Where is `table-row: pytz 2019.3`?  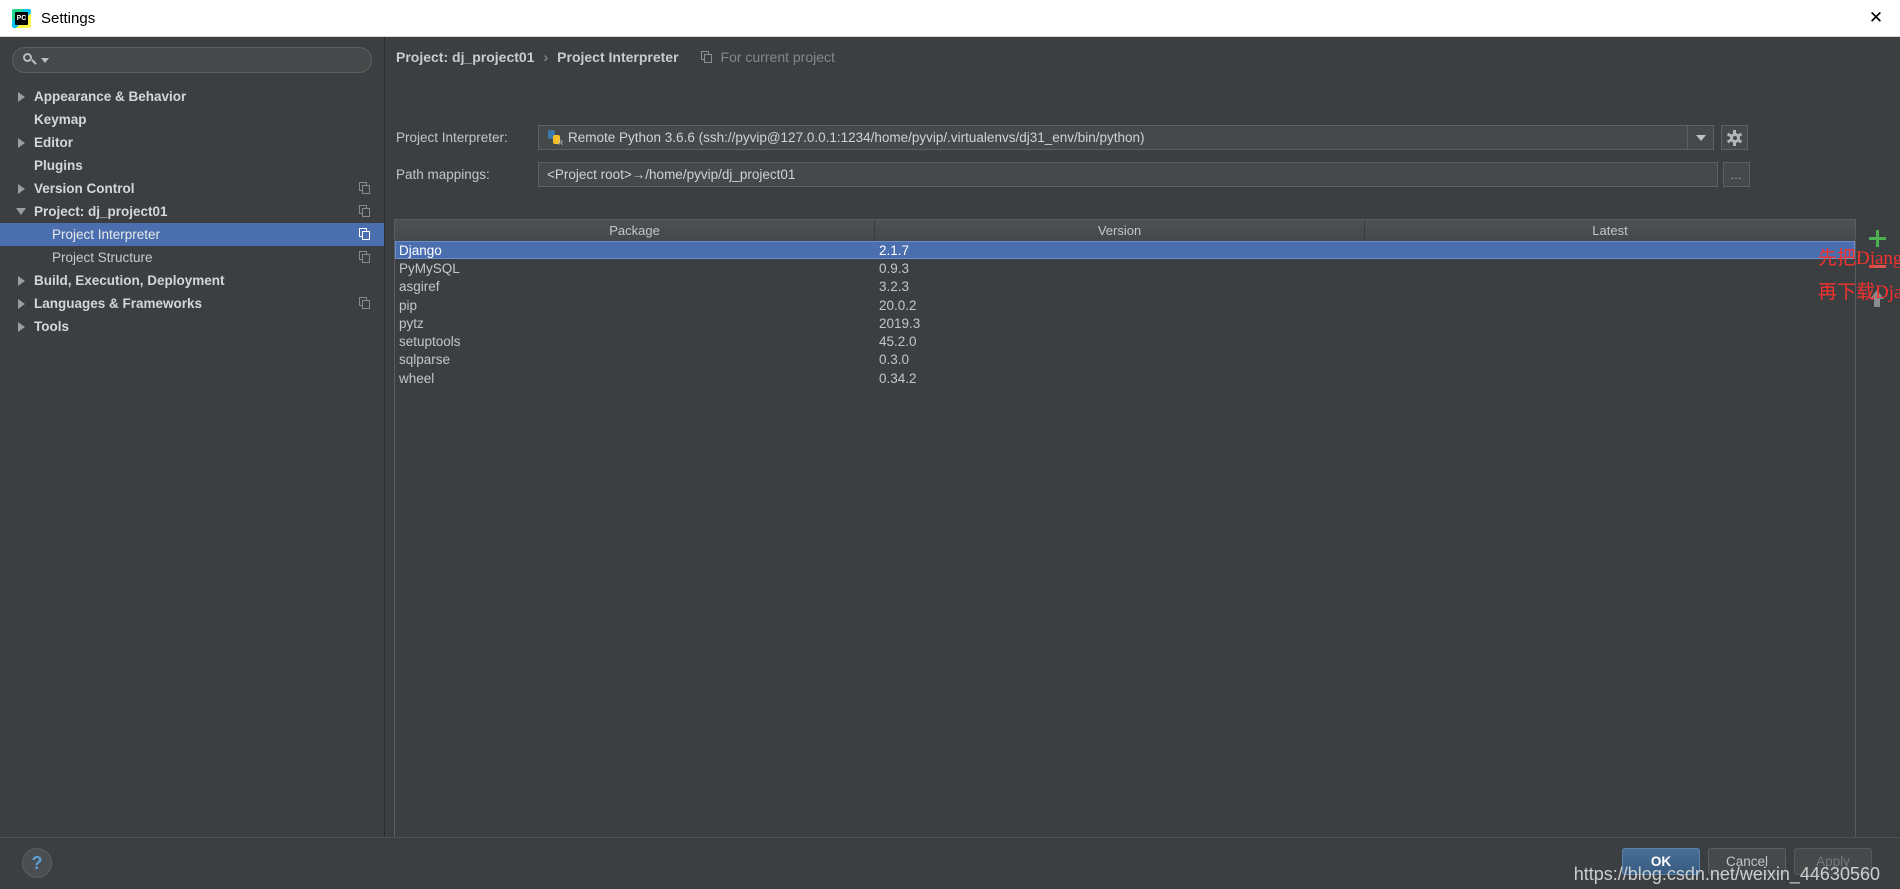 table-row: pytz 2019.3 is located at coordinates (1125, 323).